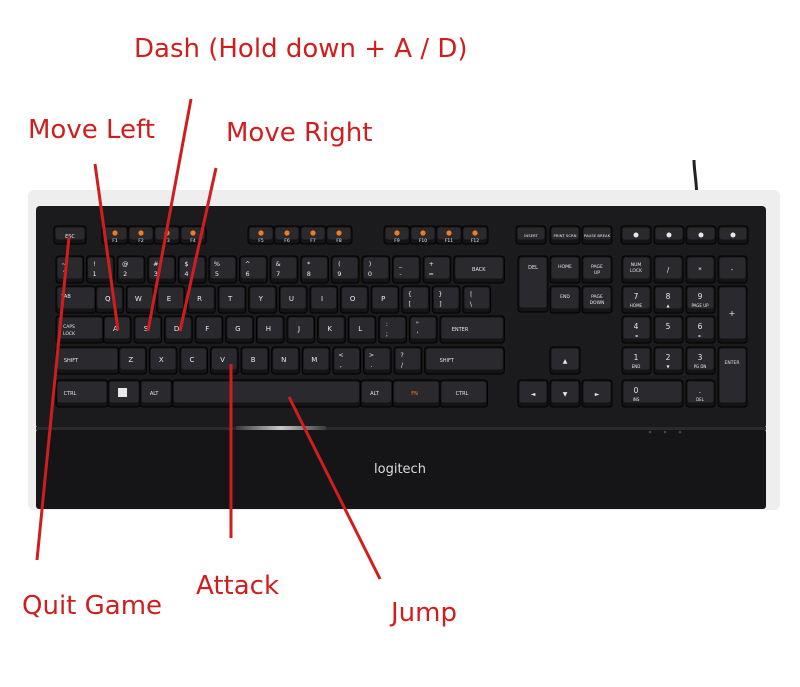 The image size is (800, 687). Describe the element at coordinates (199, 299) in the screenshot. I see `key-r-label: R` at that location.